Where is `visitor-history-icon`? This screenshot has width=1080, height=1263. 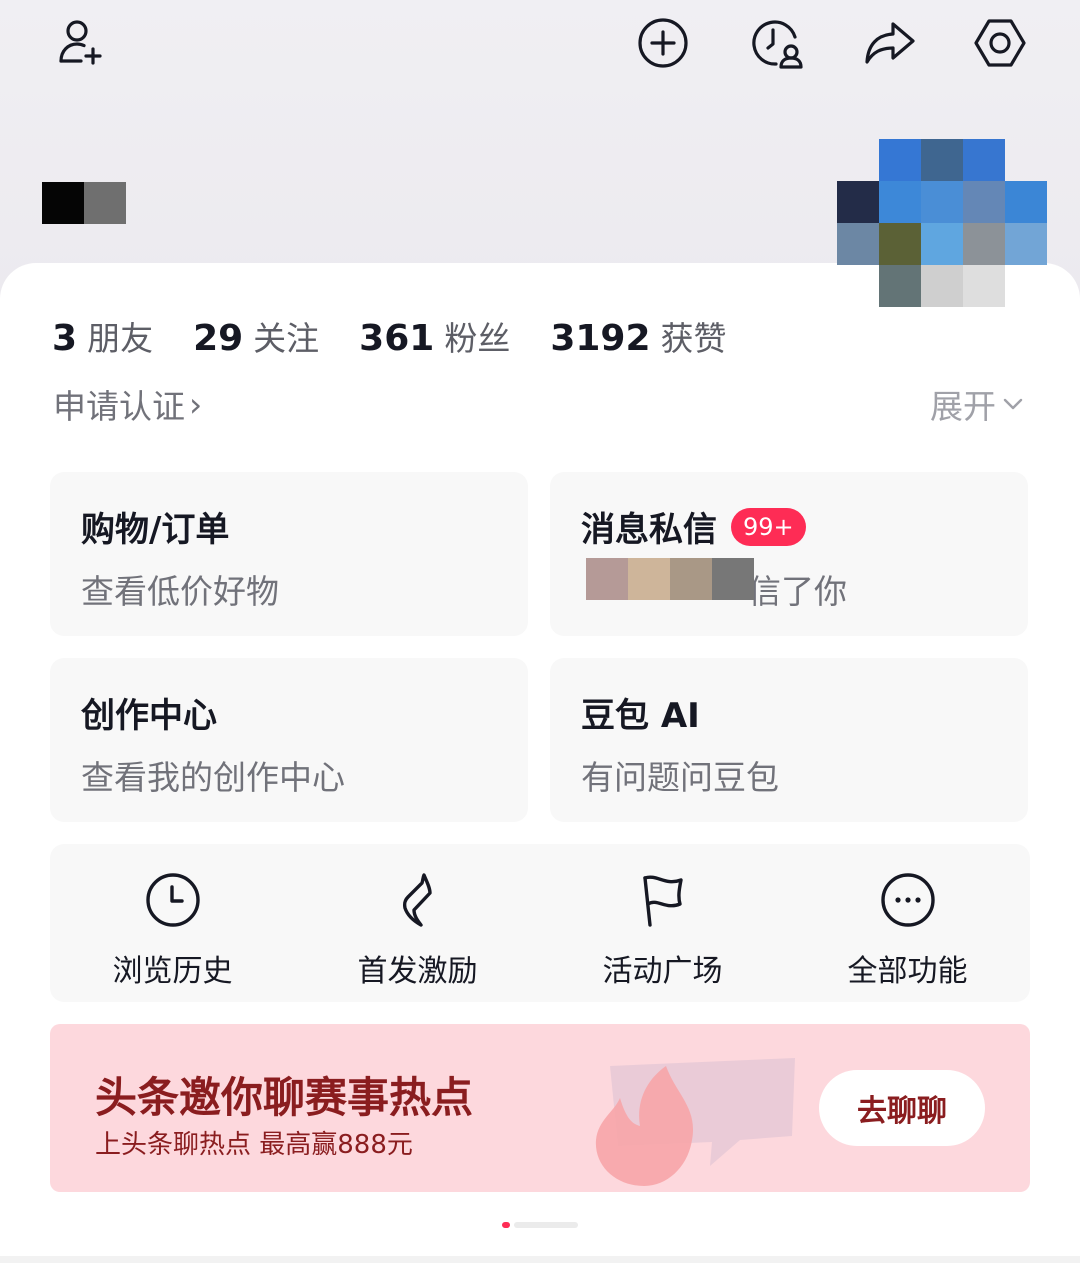 visitor-history-icon is located at coordinates (777, 43).